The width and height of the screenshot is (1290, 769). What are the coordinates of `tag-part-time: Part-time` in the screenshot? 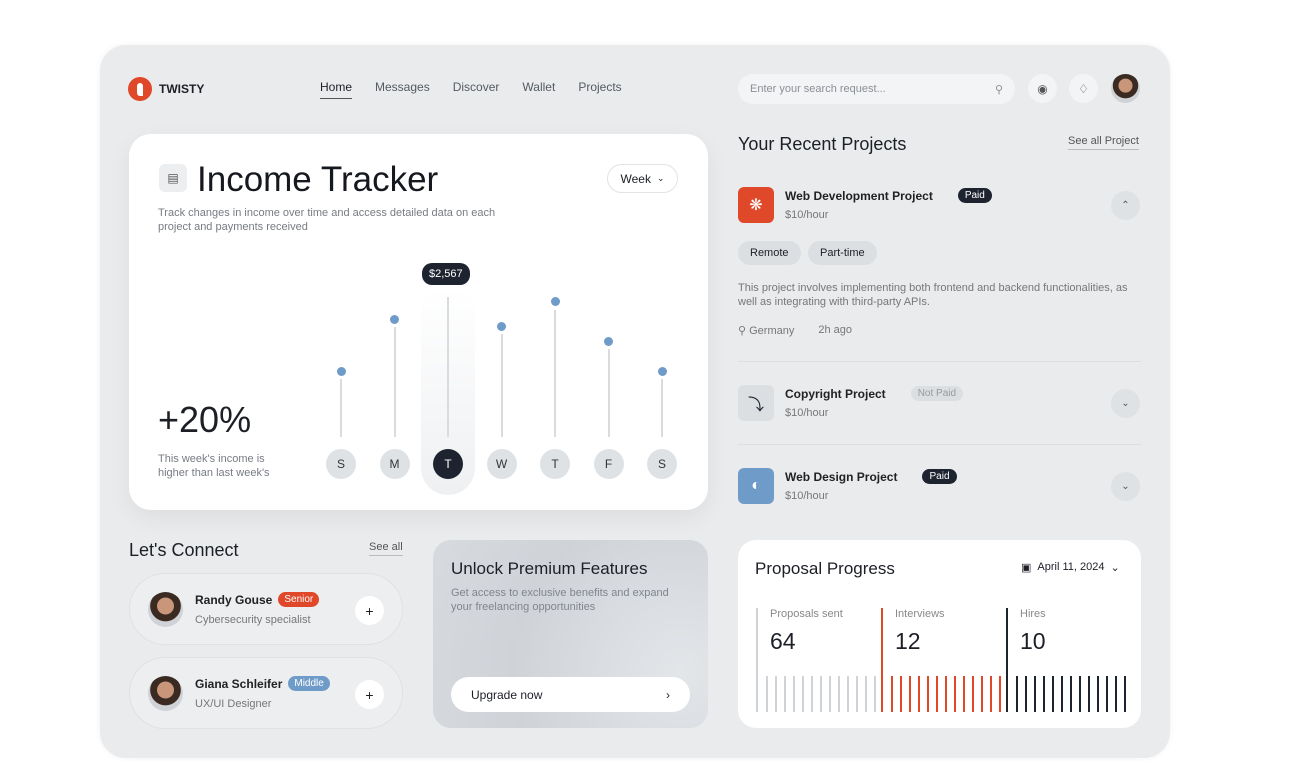 It's located at (842, 253).